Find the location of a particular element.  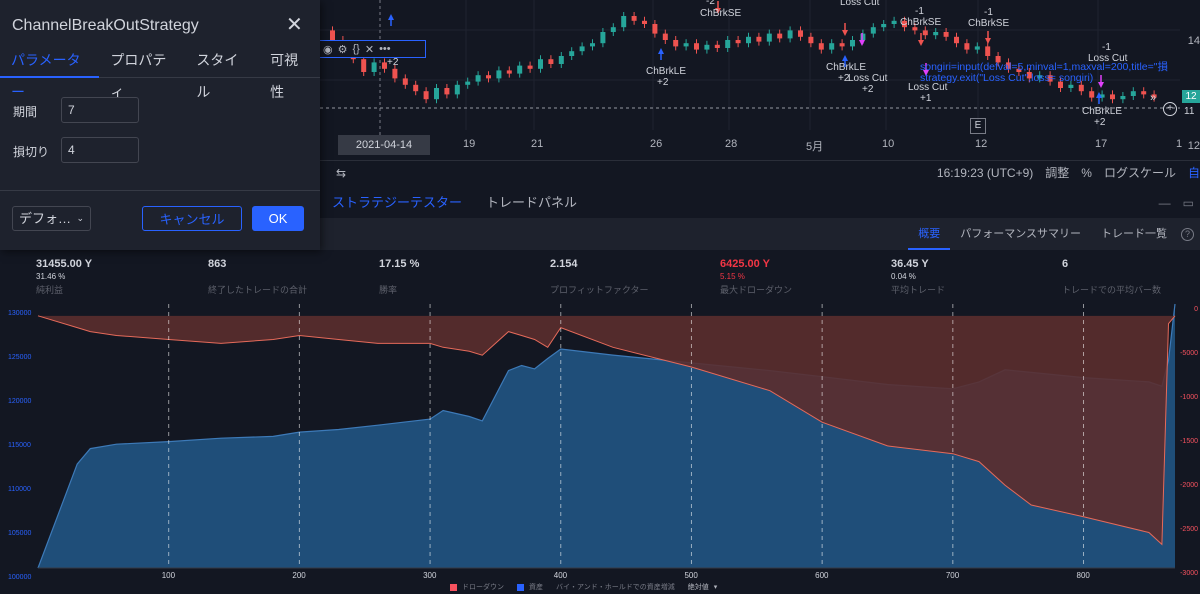

tab-performance-summary: パフォーマンスサマリー is located at coordinates (1020, 234).